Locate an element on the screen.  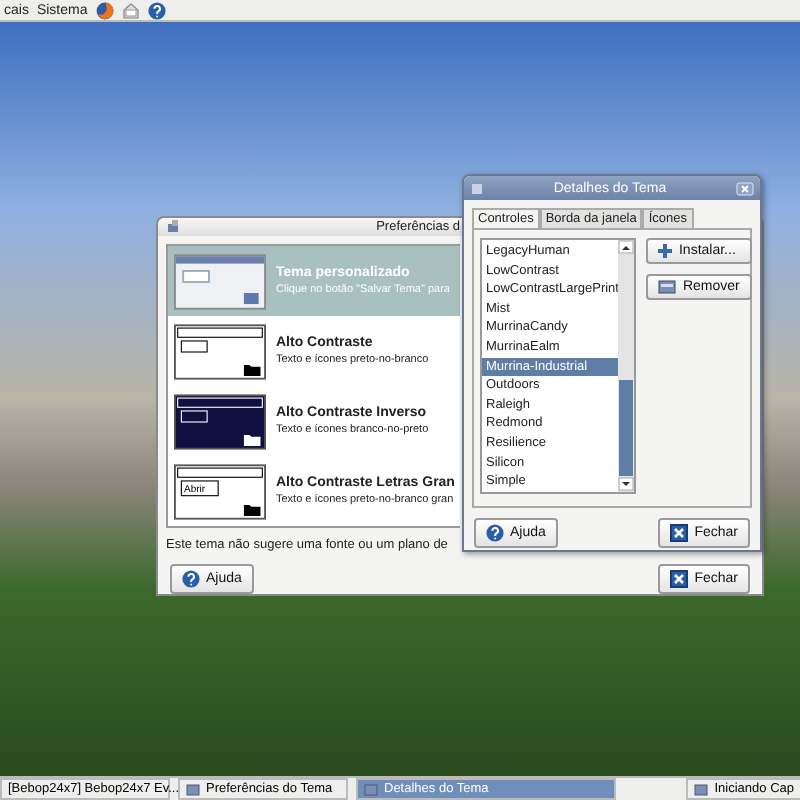
remove-icon is located at coordinates (667, 287).